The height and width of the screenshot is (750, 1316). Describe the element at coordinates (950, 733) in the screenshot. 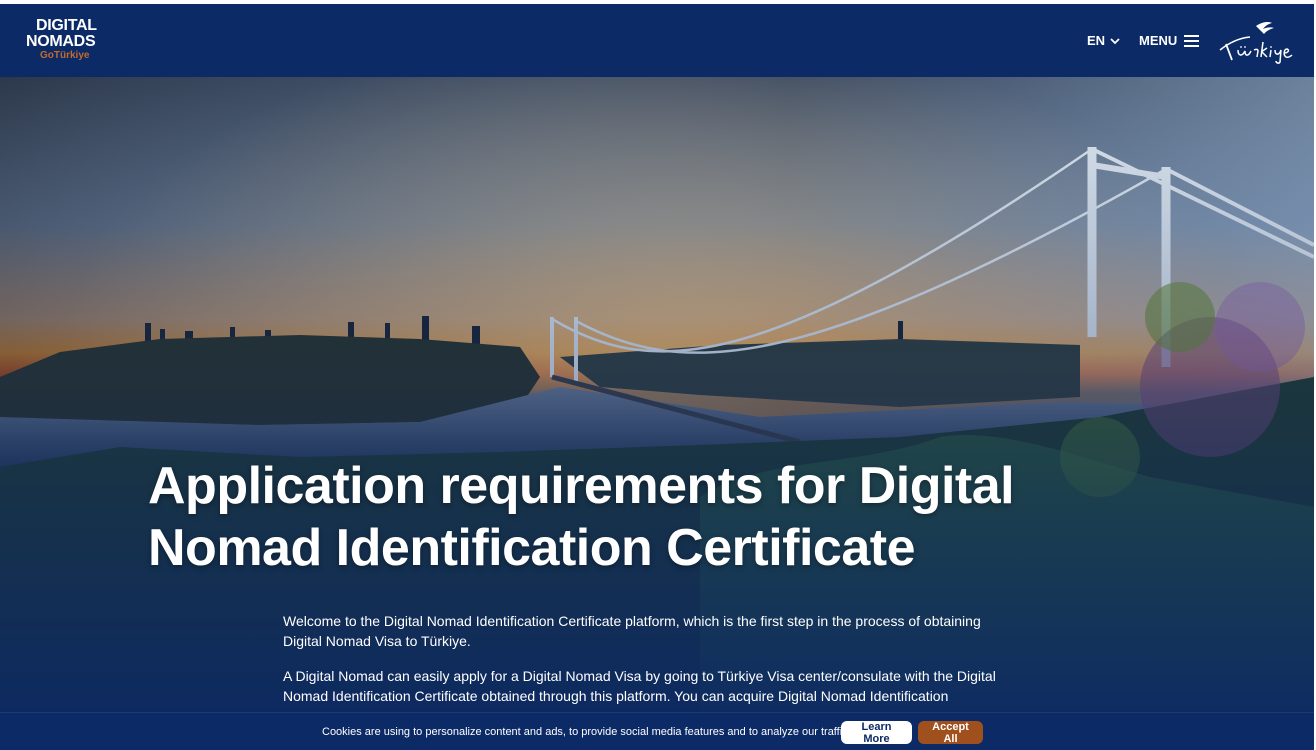

I see `accept-all-button: Accept All` at that location.